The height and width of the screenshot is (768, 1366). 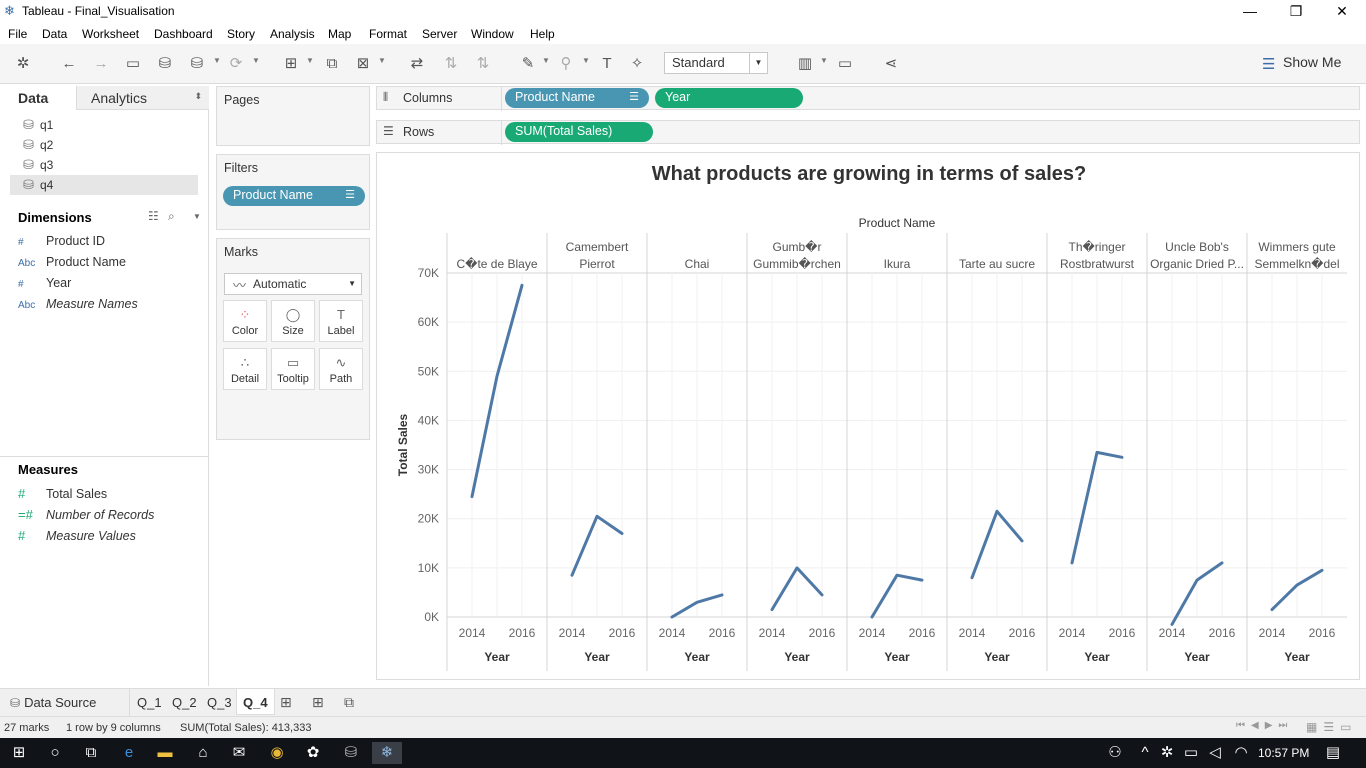 I want to click on edge-icon: e, so click(x=129, y=753).